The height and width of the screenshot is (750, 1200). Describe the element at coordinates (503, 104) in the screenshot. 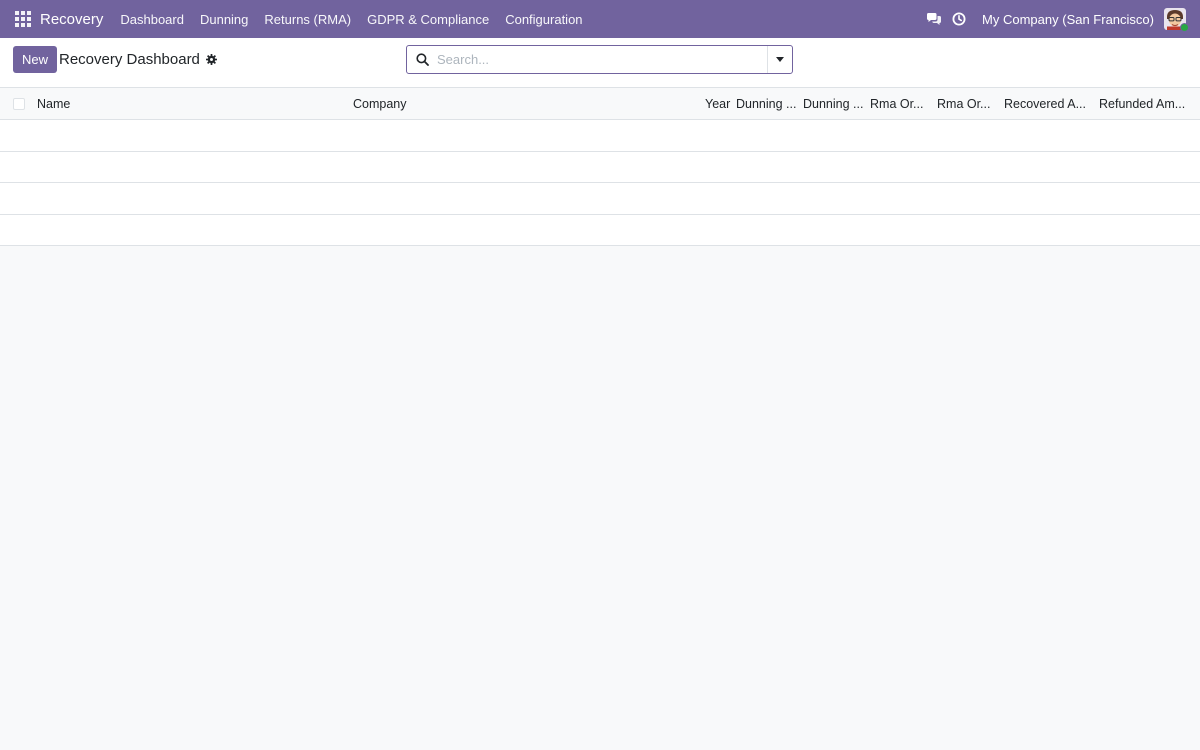

I see `column-header-company: Company` at that location.